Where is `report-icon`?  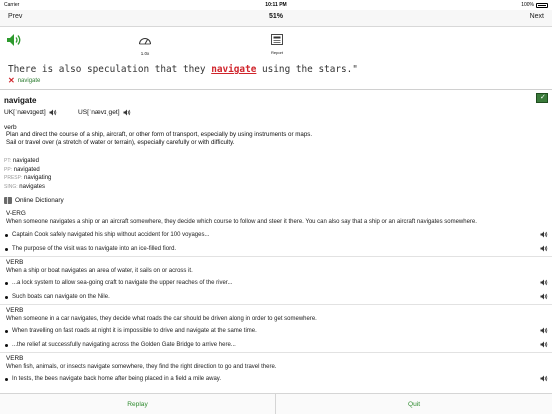
report-icon is located at coordinates (277, 39).